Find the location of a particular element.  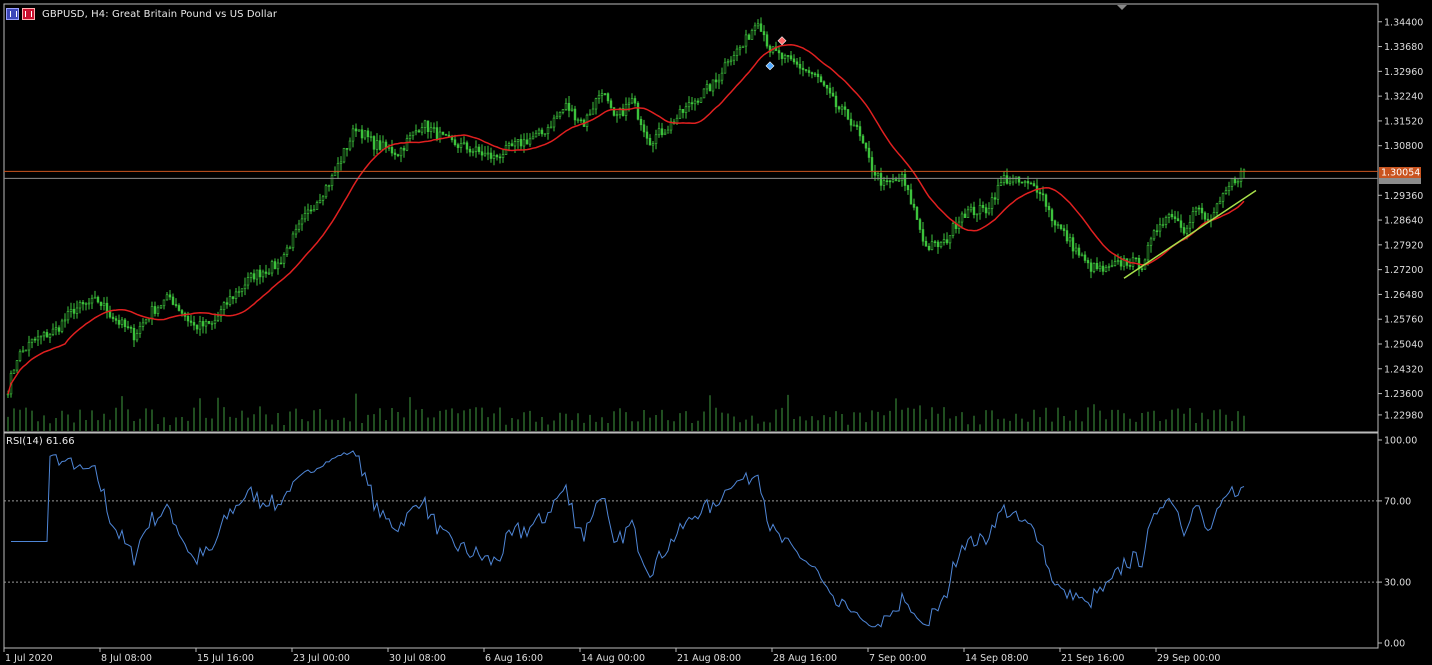

time-axis-label: 21 Sep 16:00 is located at coordinates (1092, 658).